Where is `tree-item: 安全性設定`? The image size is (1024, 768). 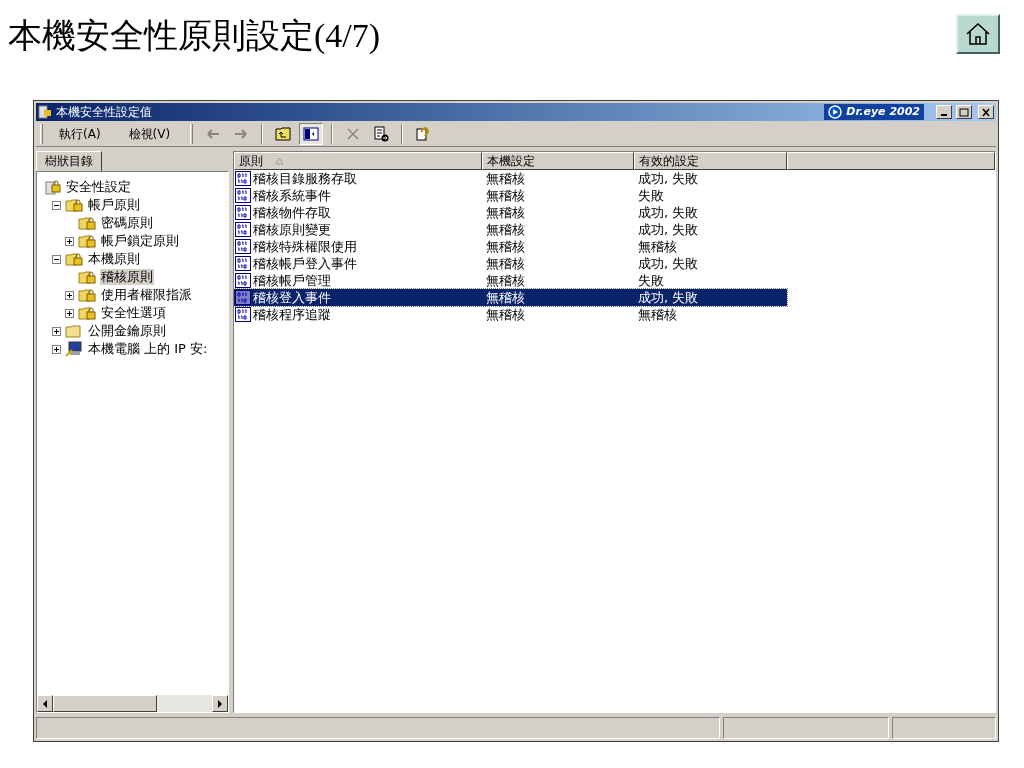 tree-item: 安全性設定 is located at coordinates (98, 187).